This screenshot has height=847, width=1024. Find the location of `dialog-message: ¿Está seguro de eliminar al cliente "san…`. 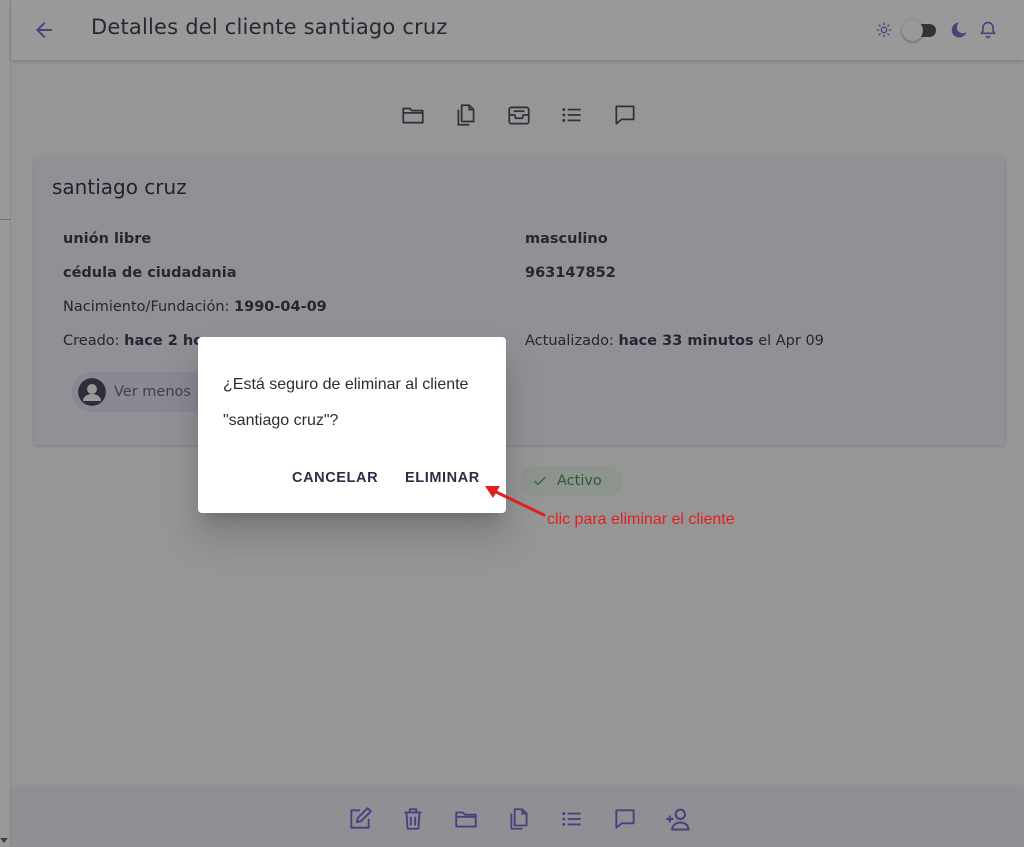

dialog-message: ¿Está seguro de eliminar al cliente "san… is located at coordinates (346, 402).